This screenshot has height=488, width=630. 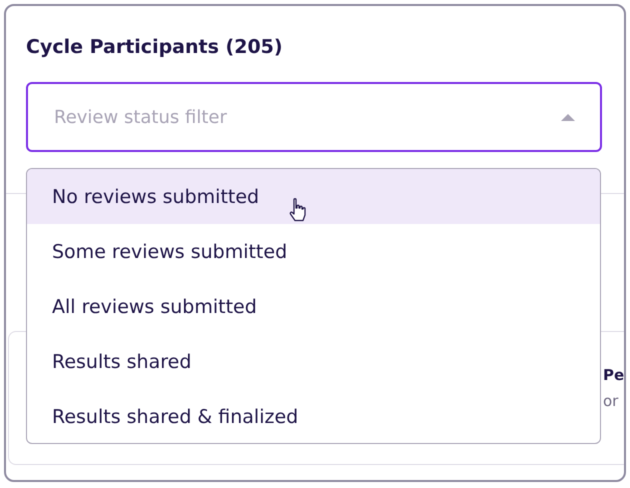 I want to click on dropdown-option: All reviews submitted, so click(x=313, y=306).